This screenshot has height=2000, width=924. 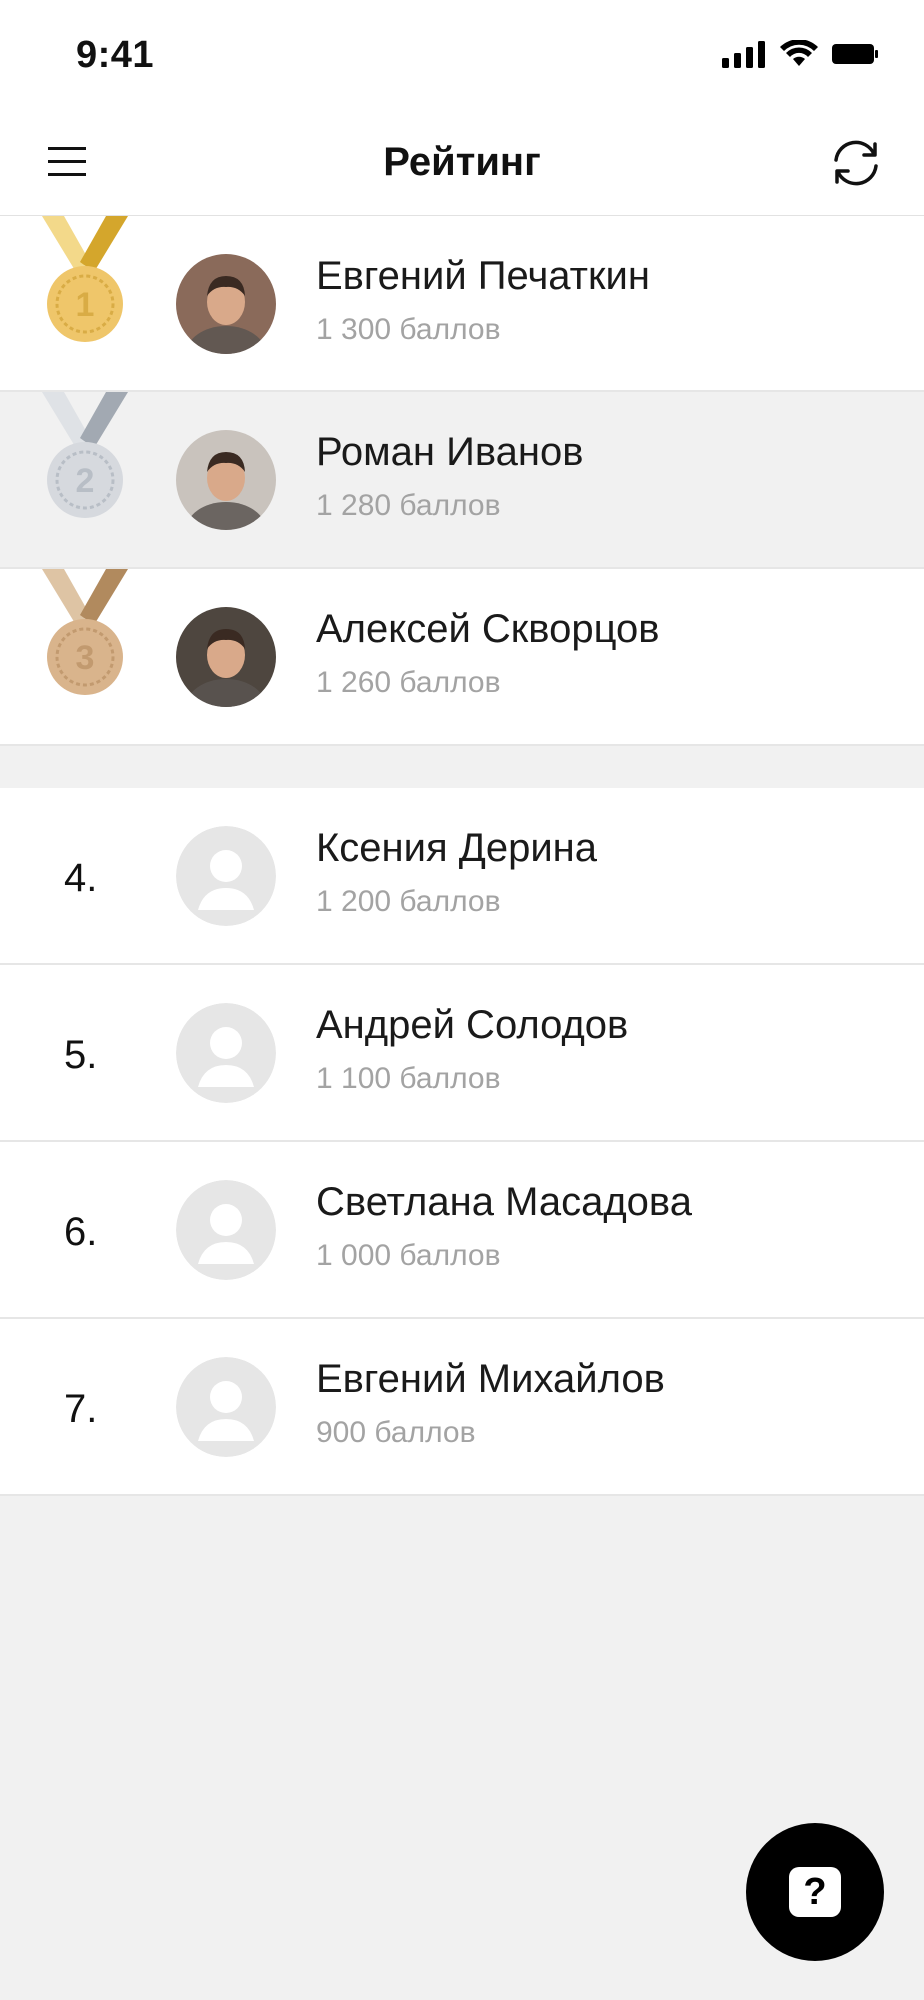 What do you see at coordinates (396, 1432) in the screenshot?
I see `user-score: 900 баллов` at bounding box center [396, 1432].